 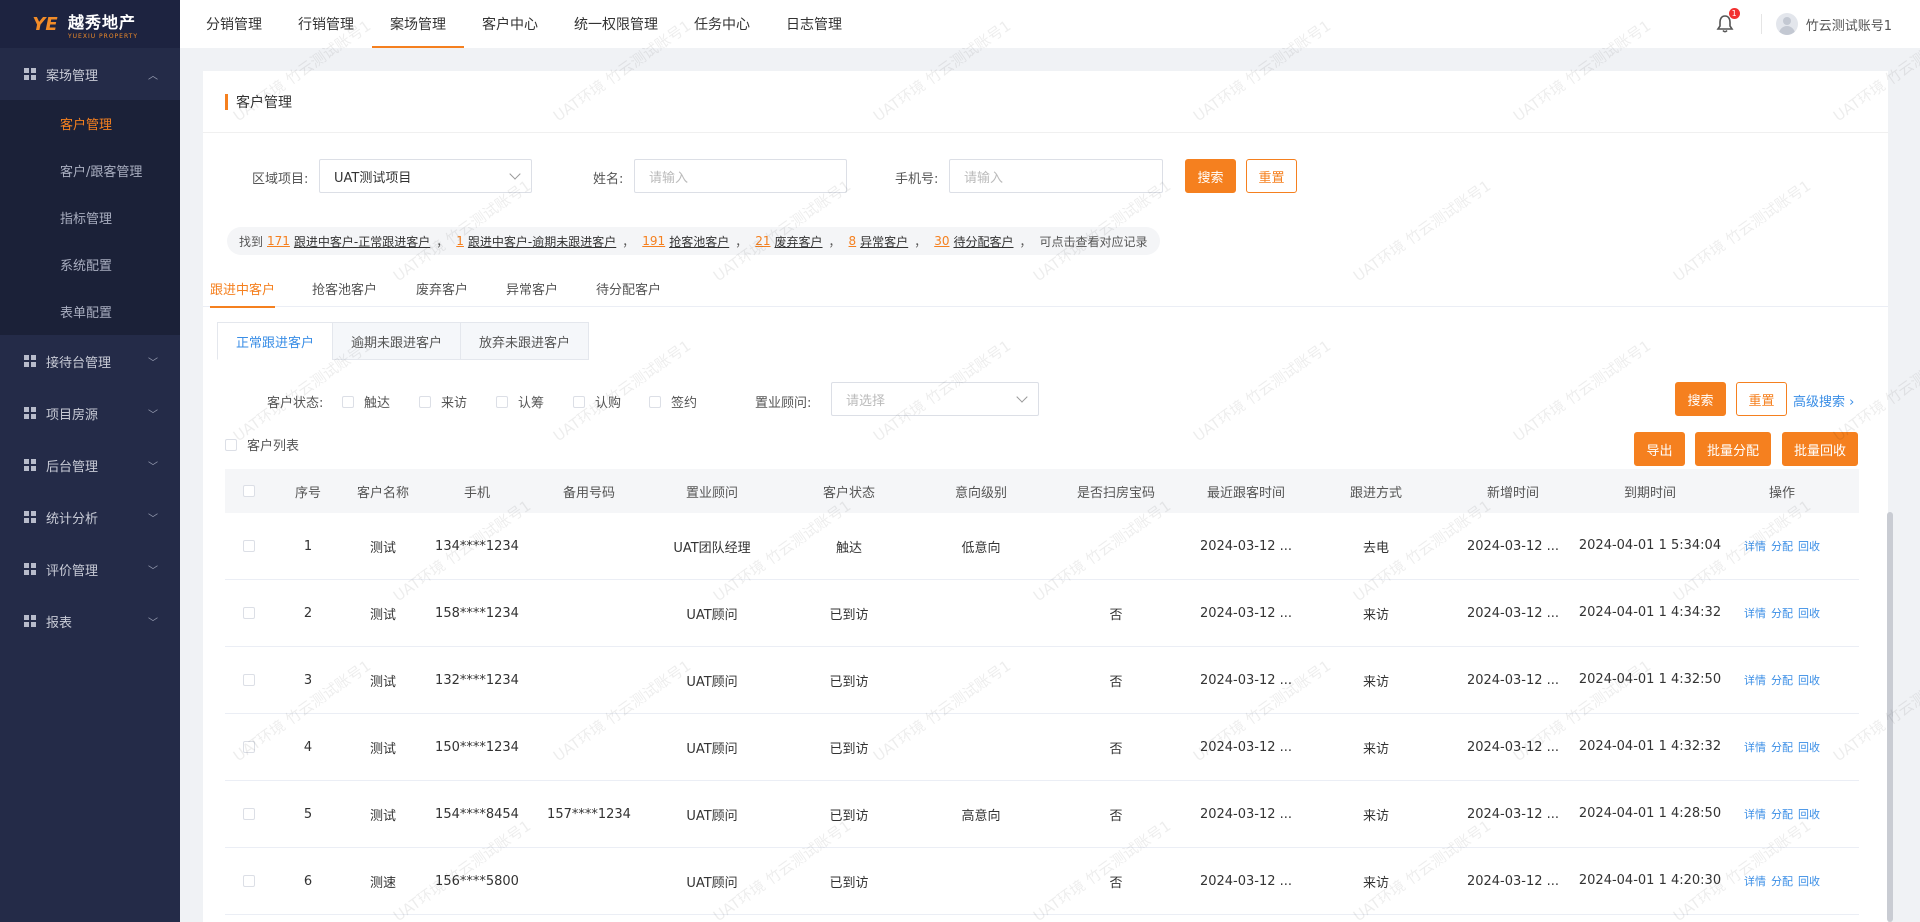 I want to click on column-header: 到期时间, so click(x=1649, y=493).